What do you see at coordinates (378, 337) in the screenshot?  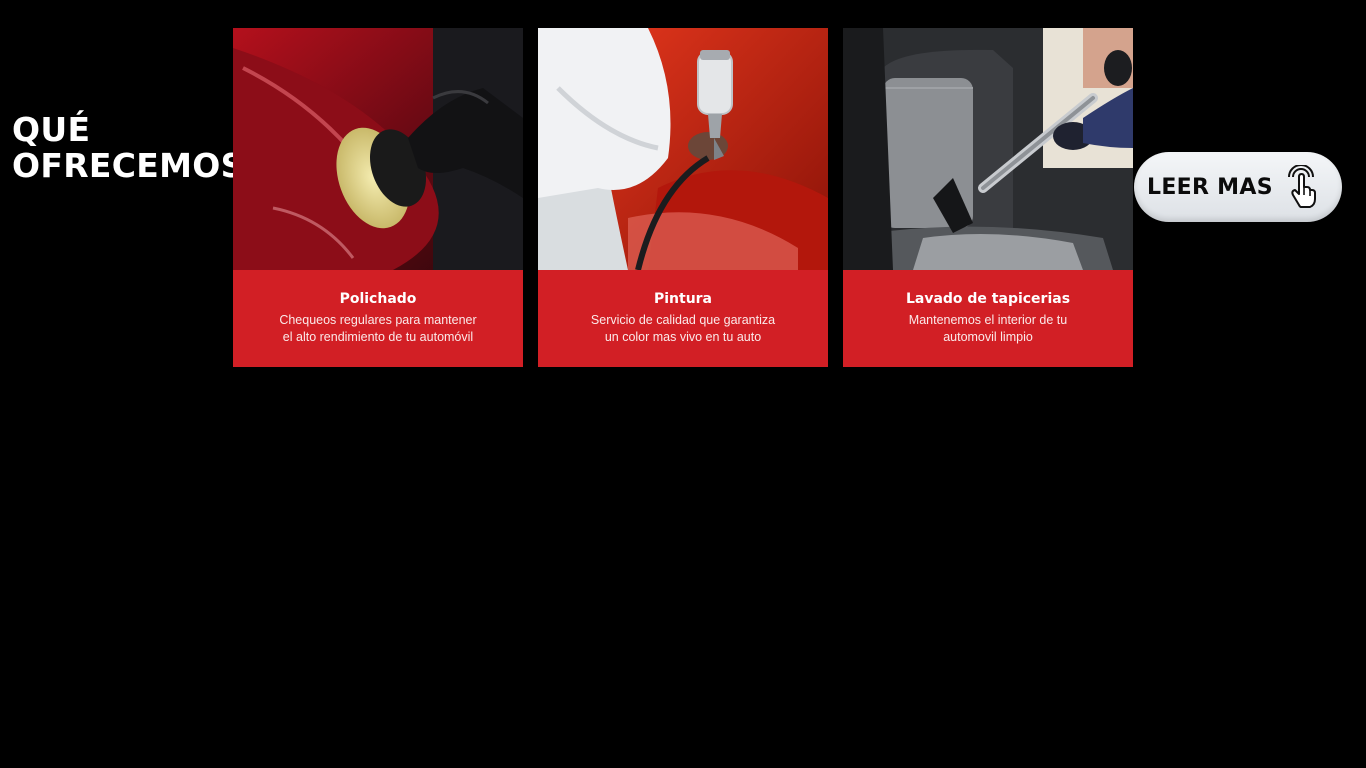 I see `card-description-line: el alto rendimiento de tu automóvil` at bounding box center [378, 337].